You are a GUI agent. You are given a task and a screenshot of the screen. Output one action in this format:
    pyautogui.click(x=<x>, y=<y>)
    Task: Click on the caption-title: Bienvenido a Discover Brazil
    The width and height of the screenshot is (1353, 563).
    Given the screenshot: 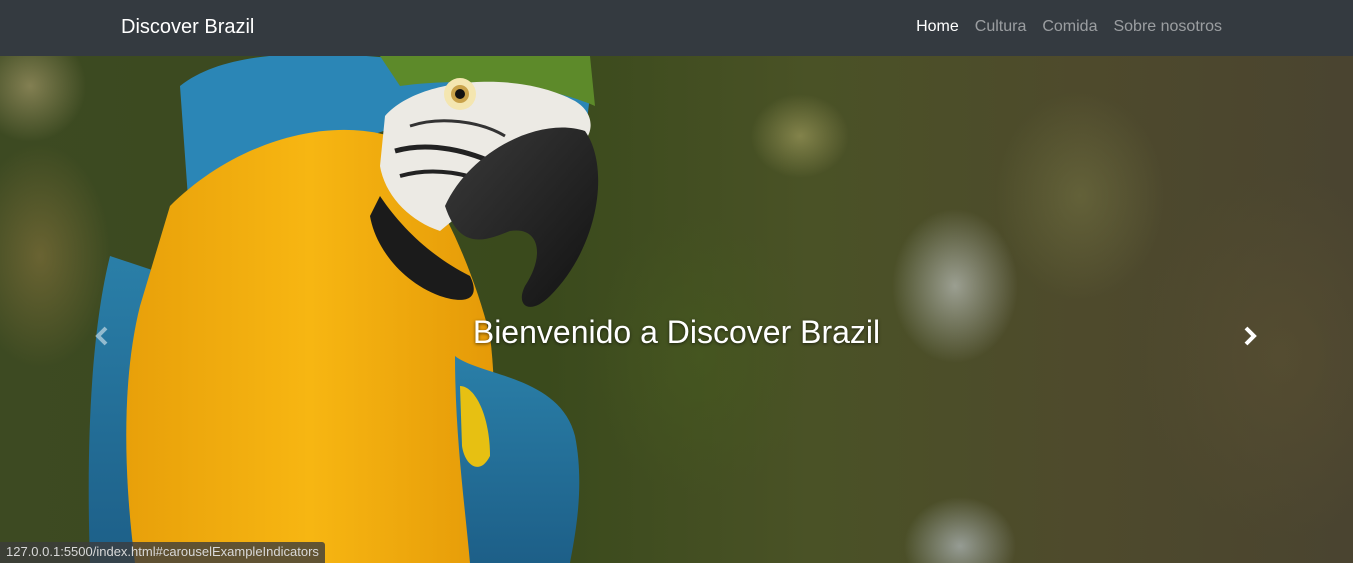 What is the action you would take?
    pyautogui.click(x=676, y=332)
    